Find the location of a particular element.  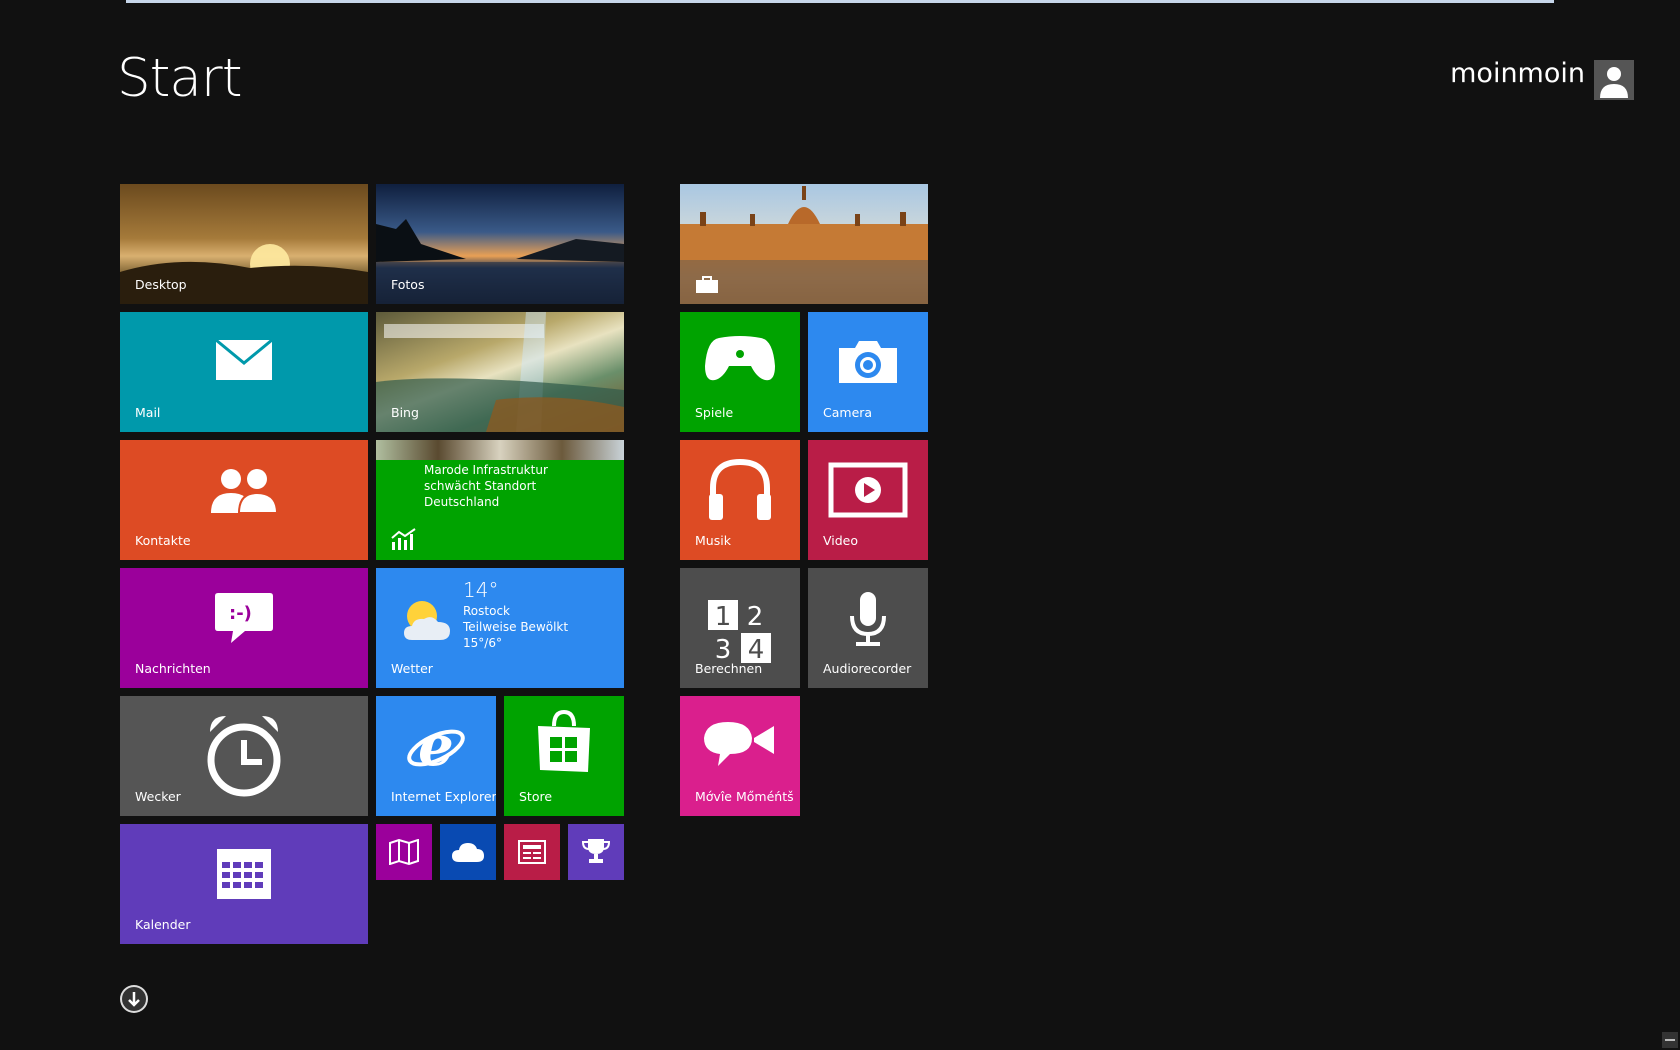

ie-icon: e is located at coordinates (436, 748).